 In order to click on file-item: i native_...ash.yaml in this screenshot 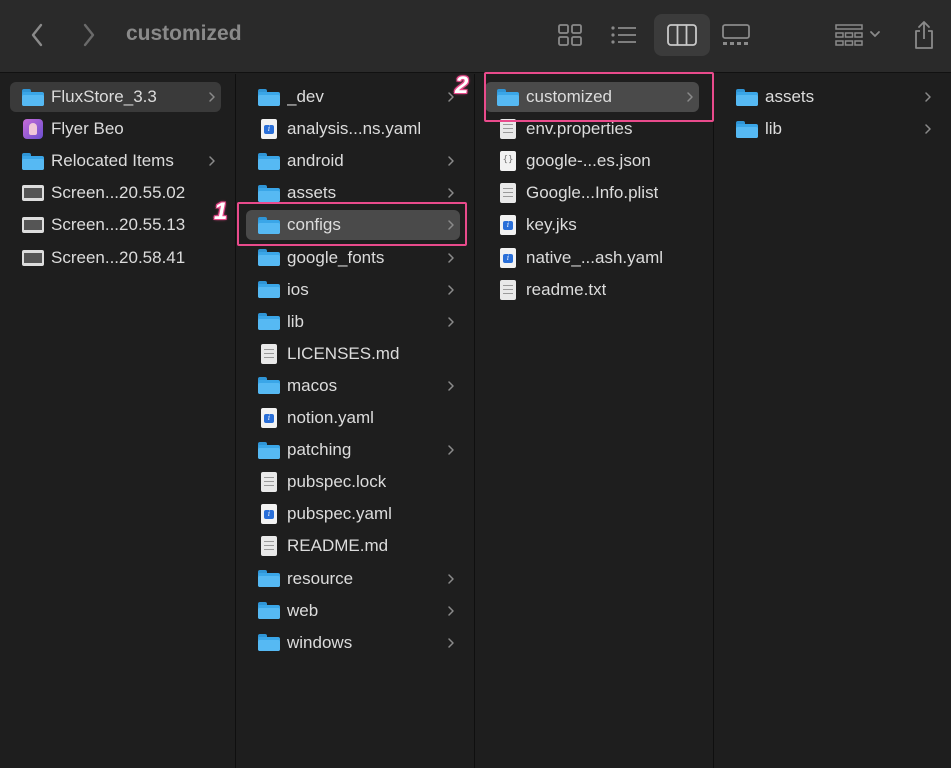, I will do `click(592, 258)`.